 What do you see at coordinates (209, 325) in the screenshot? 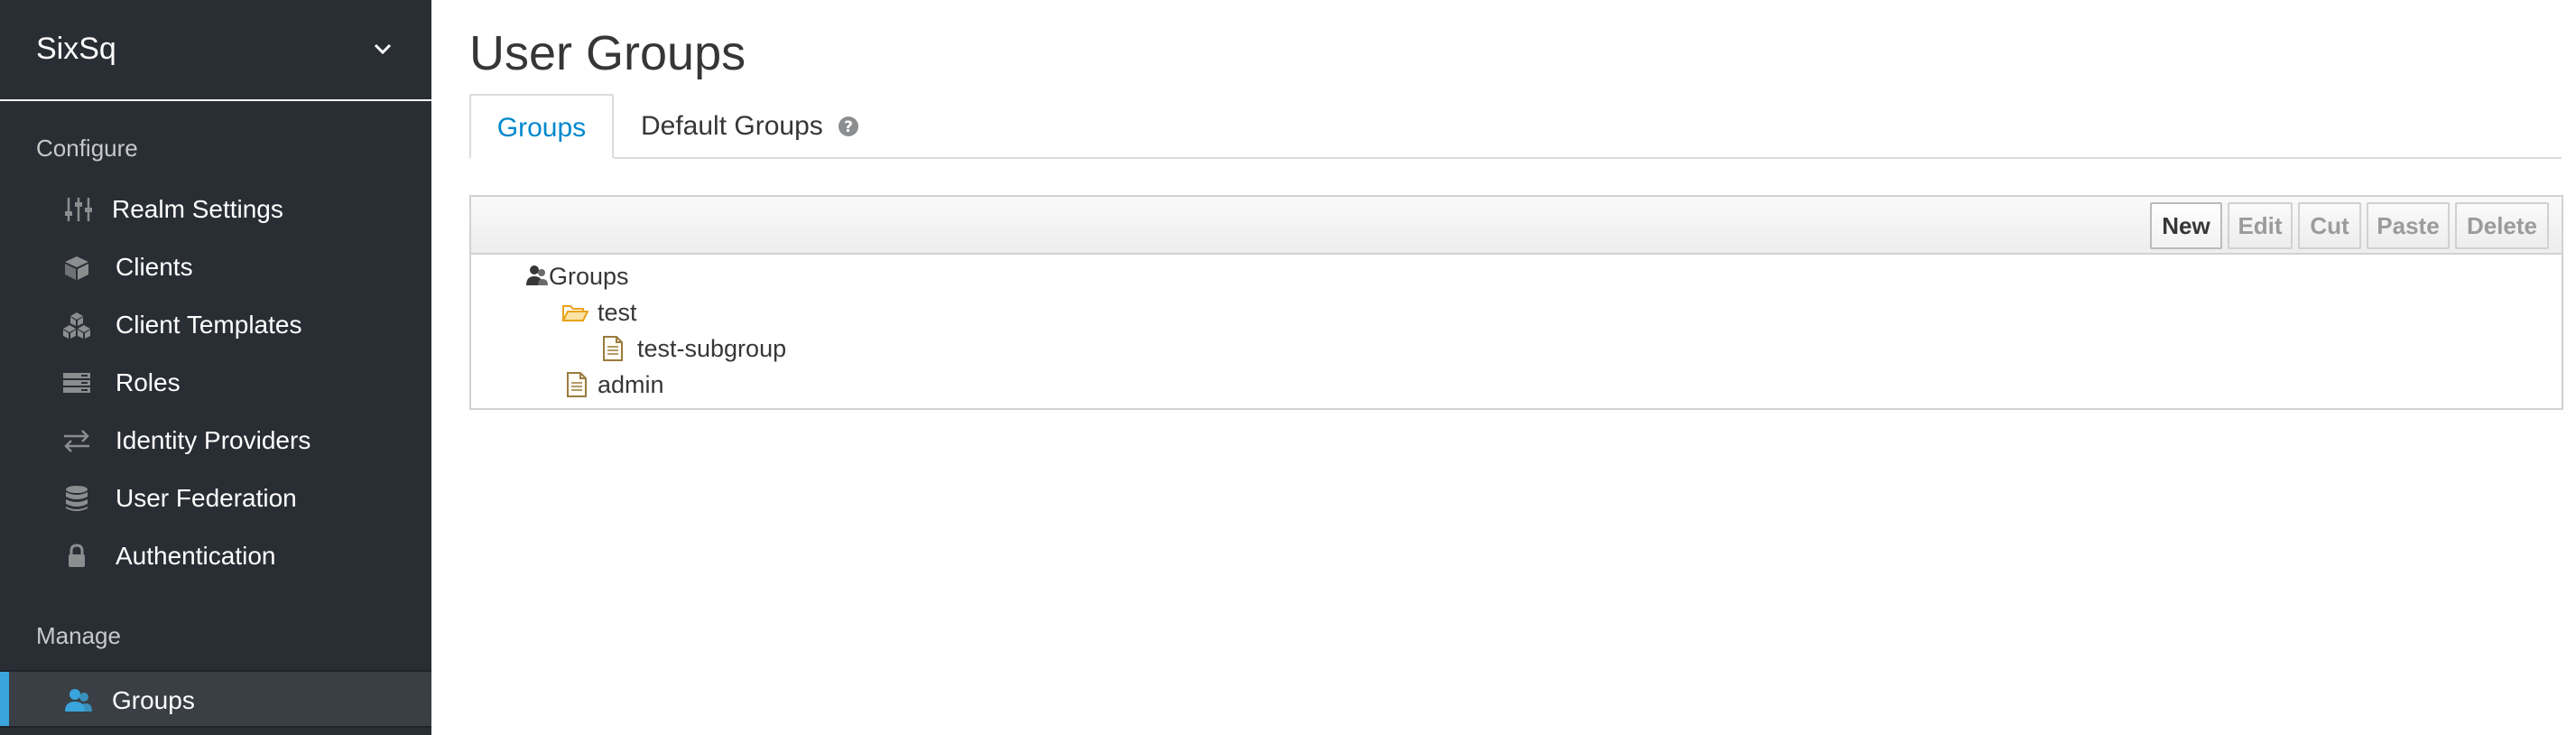
I see `sidebar-item-label: Client Templates` at bounding box center [209, 325].